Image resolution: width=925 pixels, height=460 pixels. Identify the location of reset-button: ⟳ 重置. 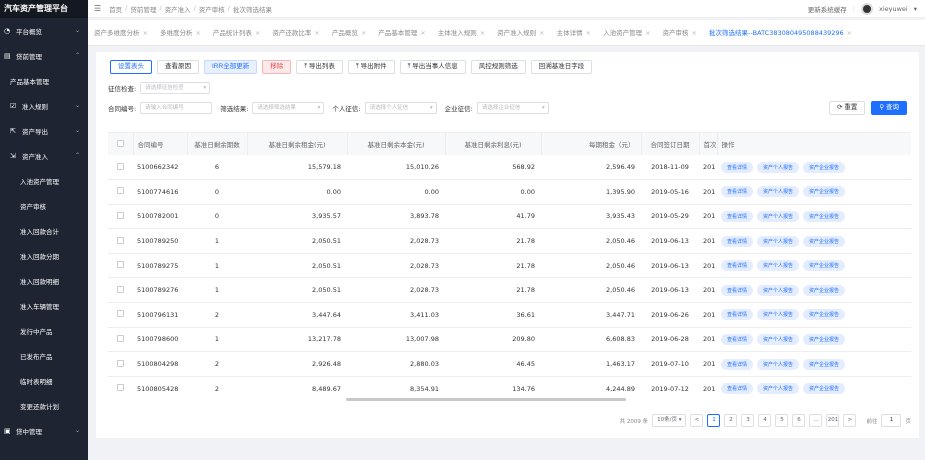
(847, 108).